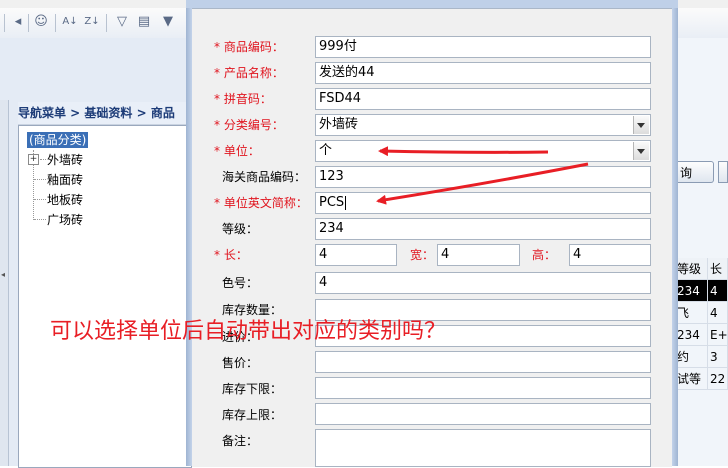  What do you see at coordinates (240, 363) in the screenshot?
I see `sale-price-label: 售价：` at bounding box center [240, 363].